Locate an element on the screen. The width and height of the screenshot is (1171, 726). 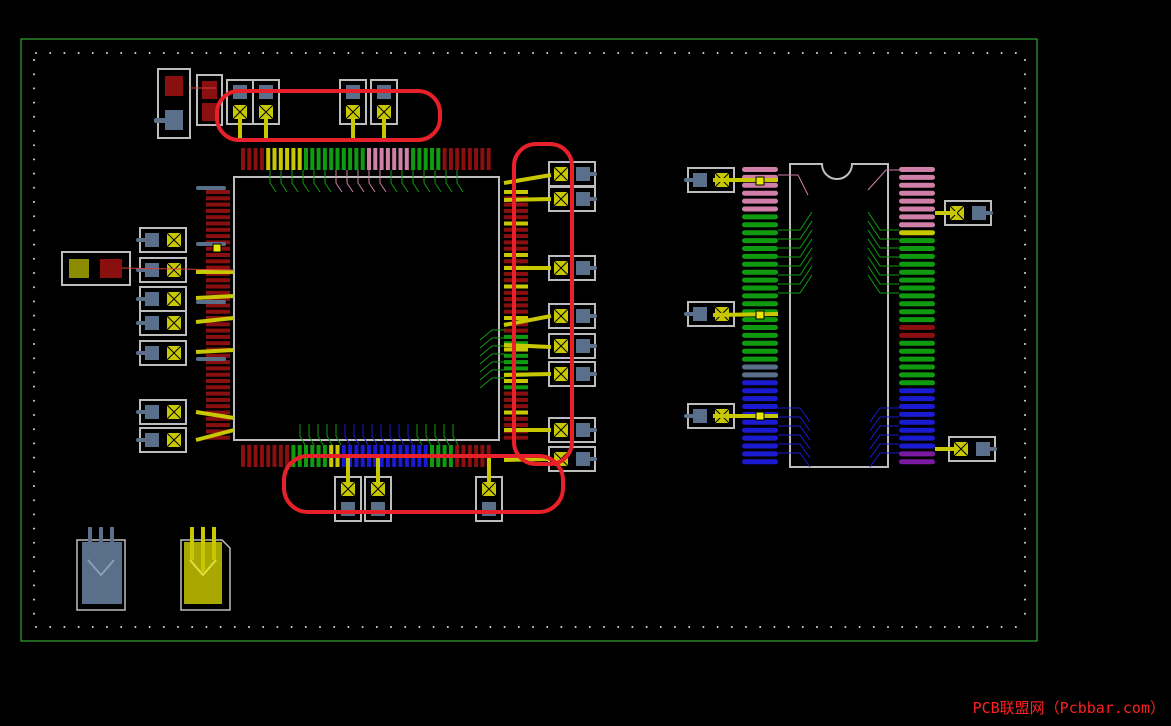
smd-capacitor is located at coordinates (161, 240).